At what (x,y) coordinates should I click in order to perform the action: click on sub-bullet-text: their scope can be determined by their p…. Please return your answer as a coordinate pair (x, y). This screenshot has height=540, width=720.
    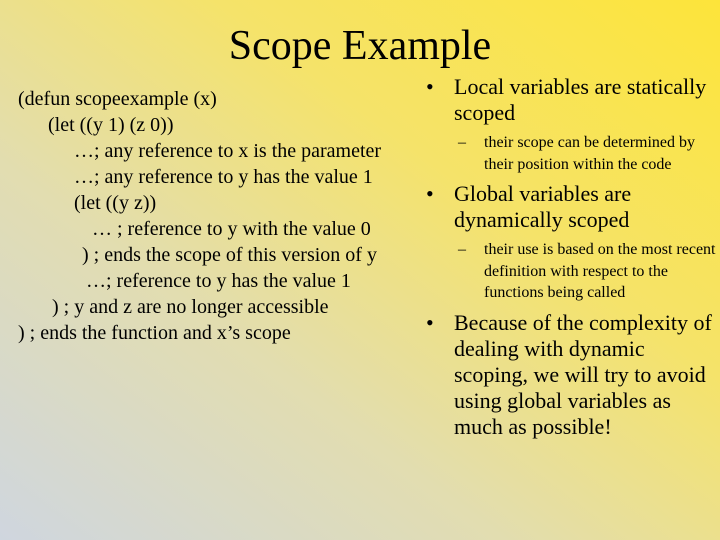
    Looking at the image, I should click on (590, 153).